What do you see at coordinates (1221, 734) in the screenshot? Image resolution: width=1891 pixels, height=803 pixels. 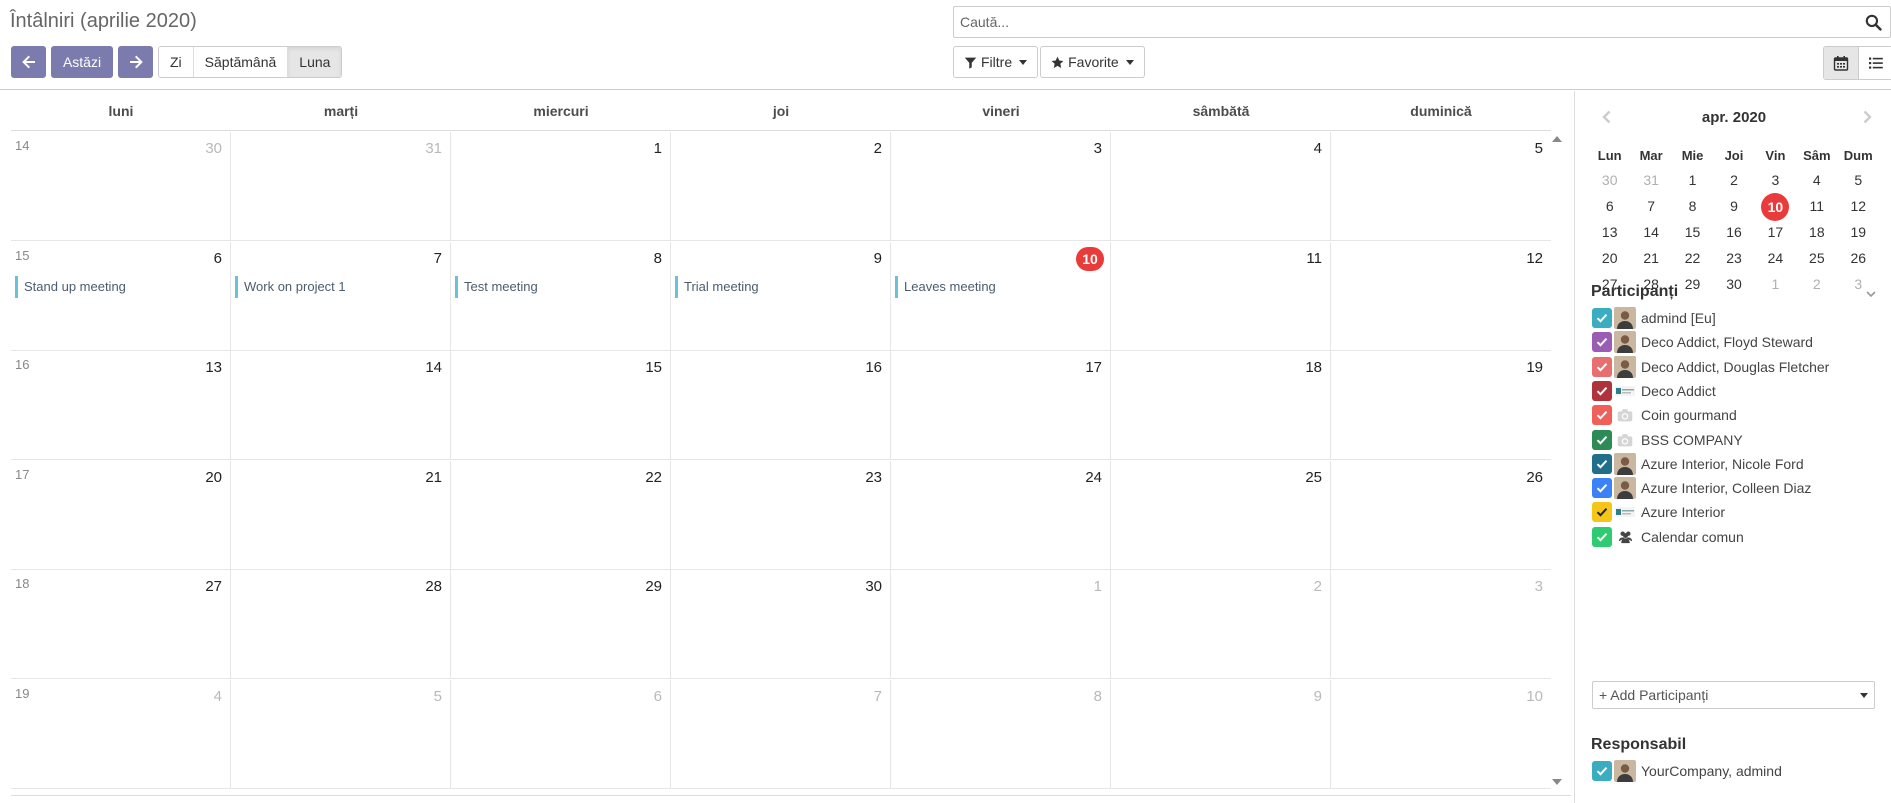 I see `day-cell: 9` at bounding box center [1221, 734].